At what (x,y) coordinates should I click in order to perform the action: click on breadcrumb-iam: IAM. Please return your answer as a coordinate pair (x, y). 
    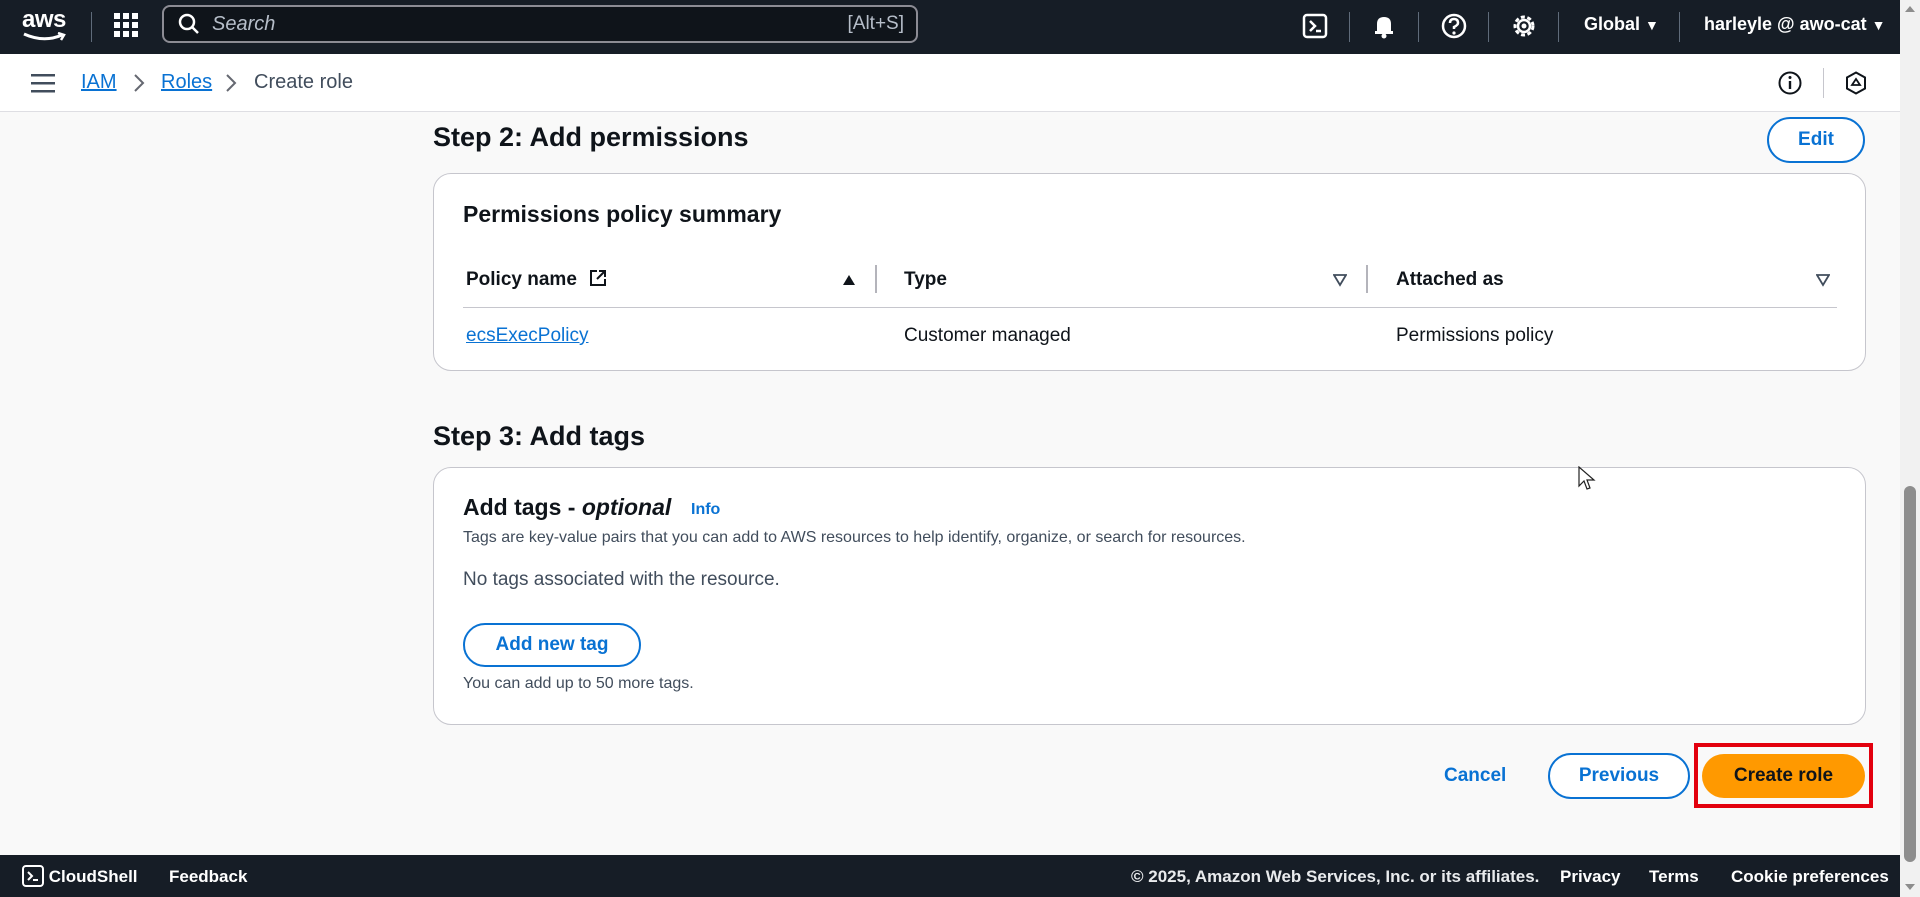
    Looking at the image, I should click on (99, 82).